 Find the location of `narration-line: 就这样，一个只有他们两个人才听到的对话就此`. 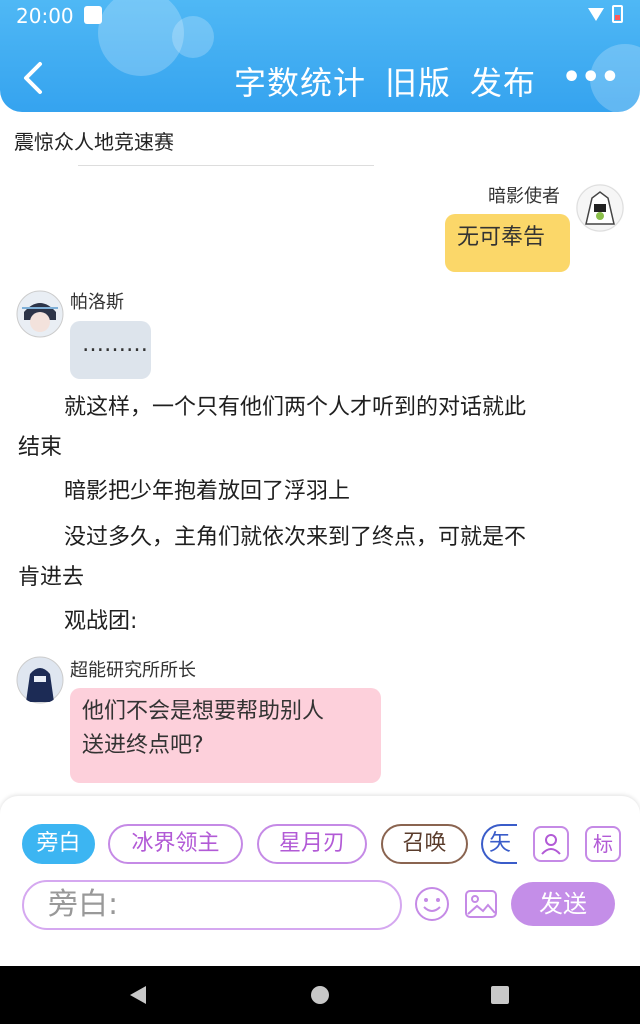

narration-line: 就这样，一个只有他们两个人才听到的对话就此 is located at coordinates (295, 407).